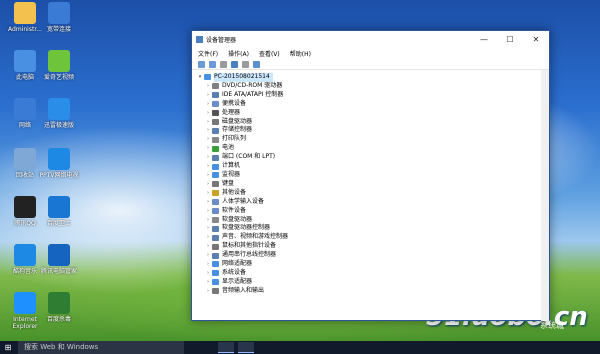 Image resolution: width=600 pixels, height=354 pixels. What do you see at coordinates (372, 157) in the screenshot?
I see `device-category: › 端口 (COM 和 LPT)` at bounding box center [372, 157].